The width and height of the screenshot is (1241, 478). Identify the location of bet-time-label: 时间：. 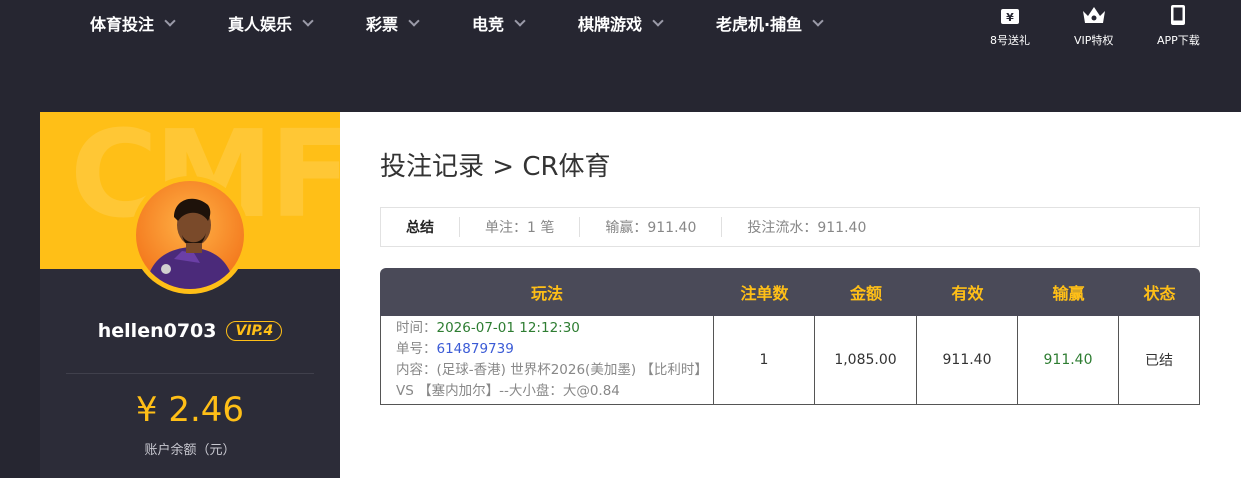
(416, 328).